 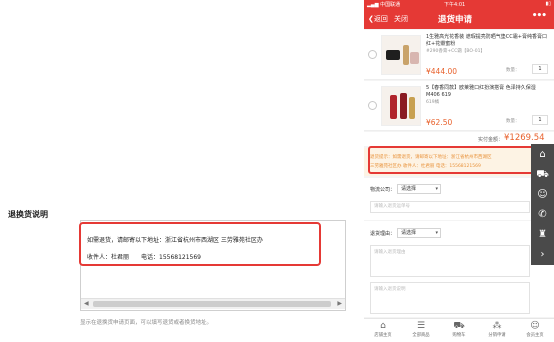 What do you see at coordinates (459, 335) in the screenshot?
I see `tab-label: 购物车` at bounding box center [459, 335].